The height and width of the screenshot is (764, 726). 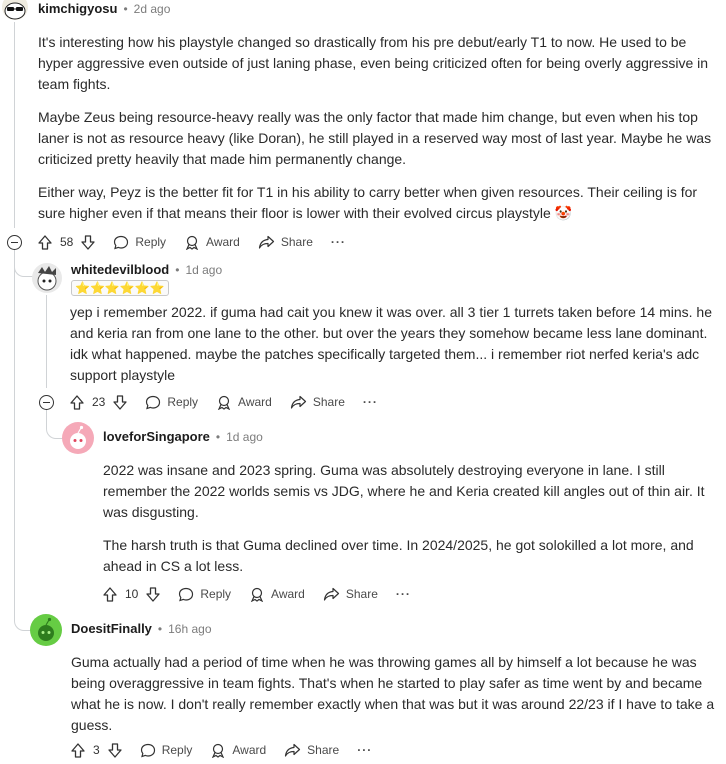 I want to click on vote-count: 3, so click(x=96, y=750).